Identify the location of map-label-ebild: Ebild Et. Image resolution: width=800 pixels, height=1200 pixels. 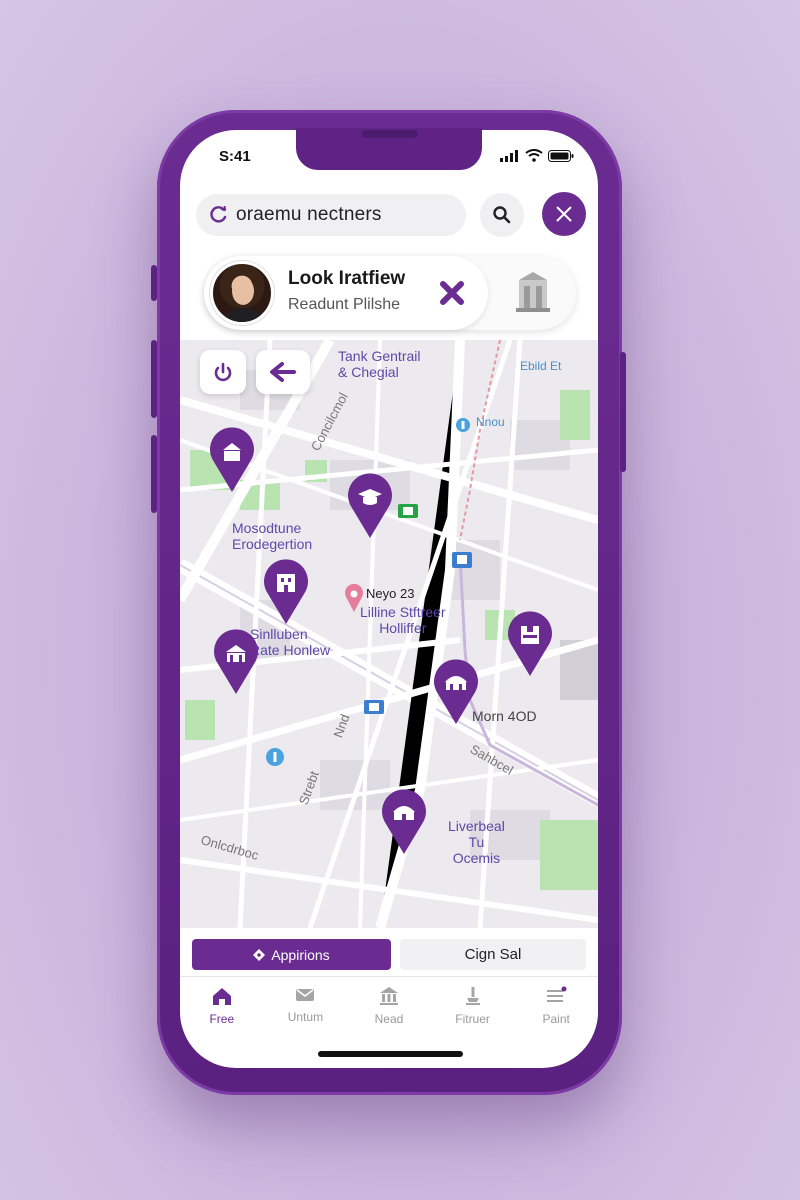
(541, 366).